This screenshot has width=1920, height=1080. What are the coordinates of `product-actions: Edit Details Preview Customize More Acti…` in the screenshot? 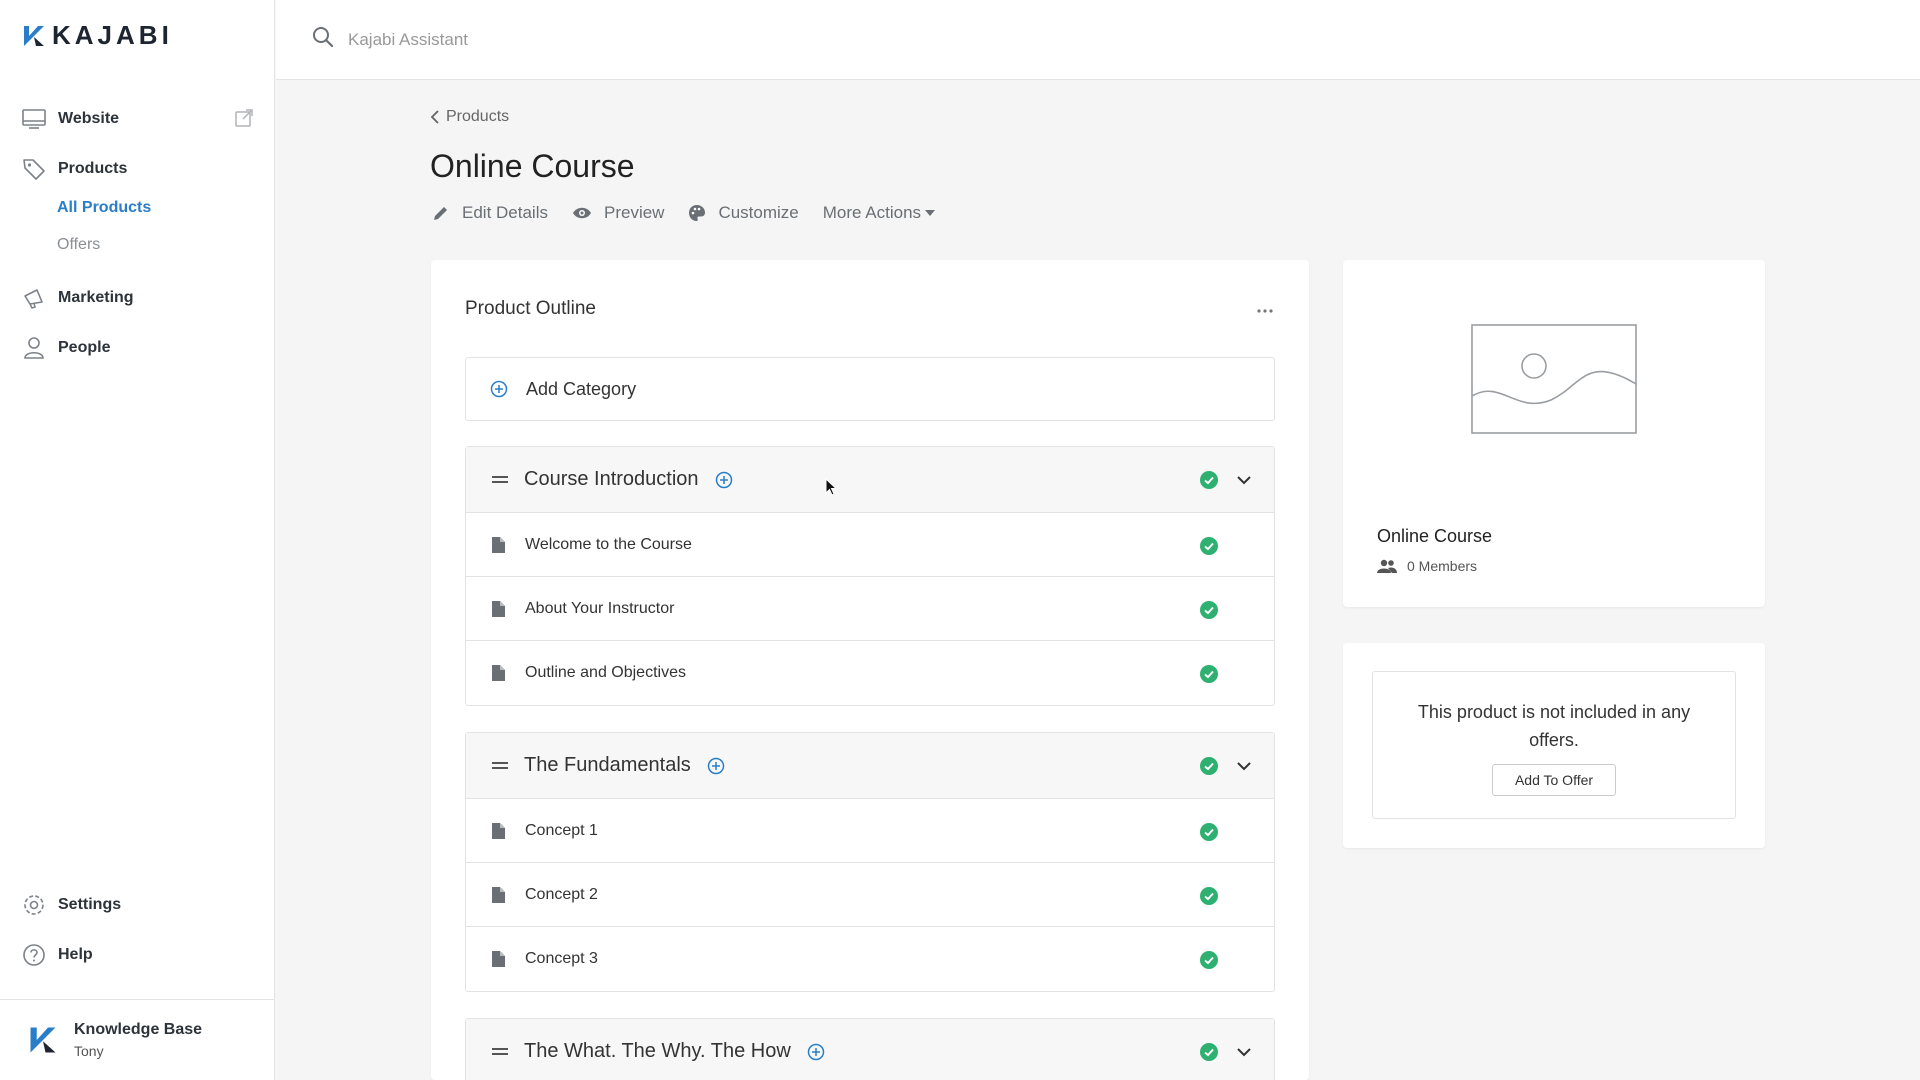 It's located at (695, 213).